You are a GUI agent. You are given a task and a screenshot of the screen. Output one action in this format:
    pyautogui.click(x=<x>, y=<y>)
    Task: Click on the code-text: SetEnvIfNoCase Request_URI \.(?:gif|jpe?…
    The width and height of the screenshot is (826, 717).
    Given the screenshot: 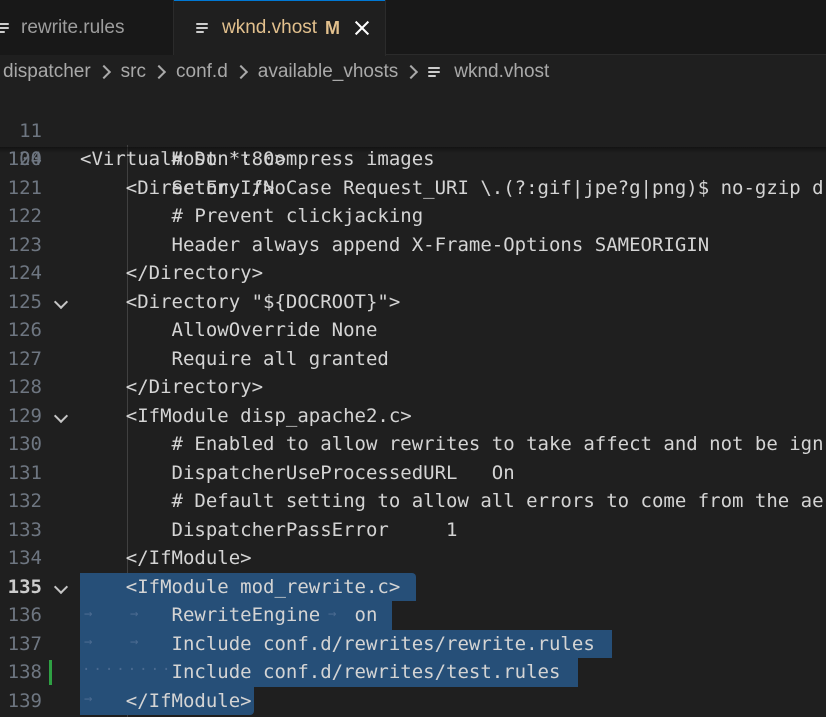 What is the action you would take?
    pyautogui.click(x=452, y=187)
    